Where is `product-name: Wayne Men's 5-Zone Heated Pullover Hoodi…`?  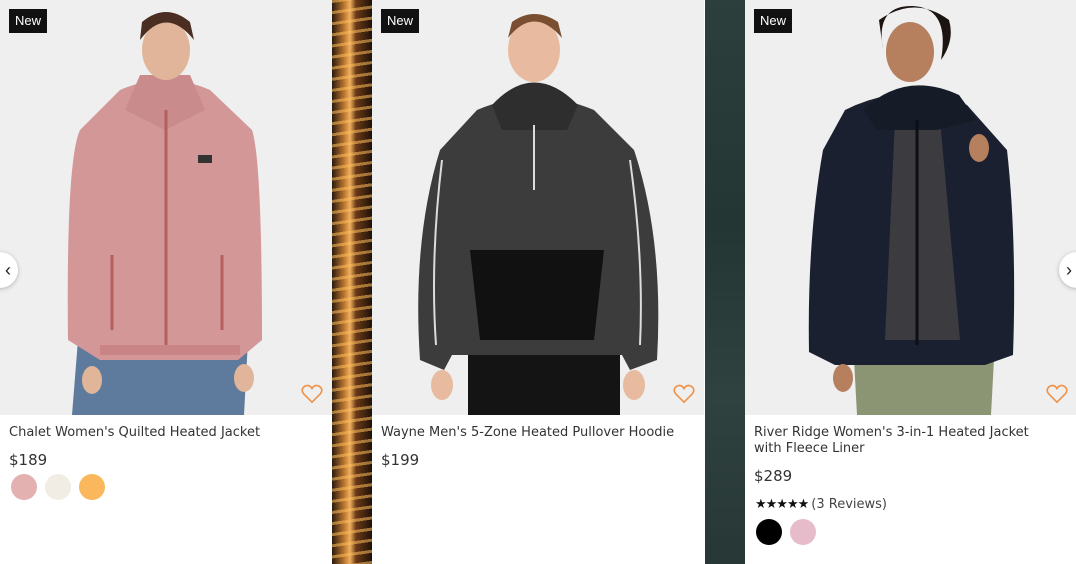 product-name: Wayne Men's 5-Zone Heated Pullover Hoodi… is located at coordinates (531, 433).